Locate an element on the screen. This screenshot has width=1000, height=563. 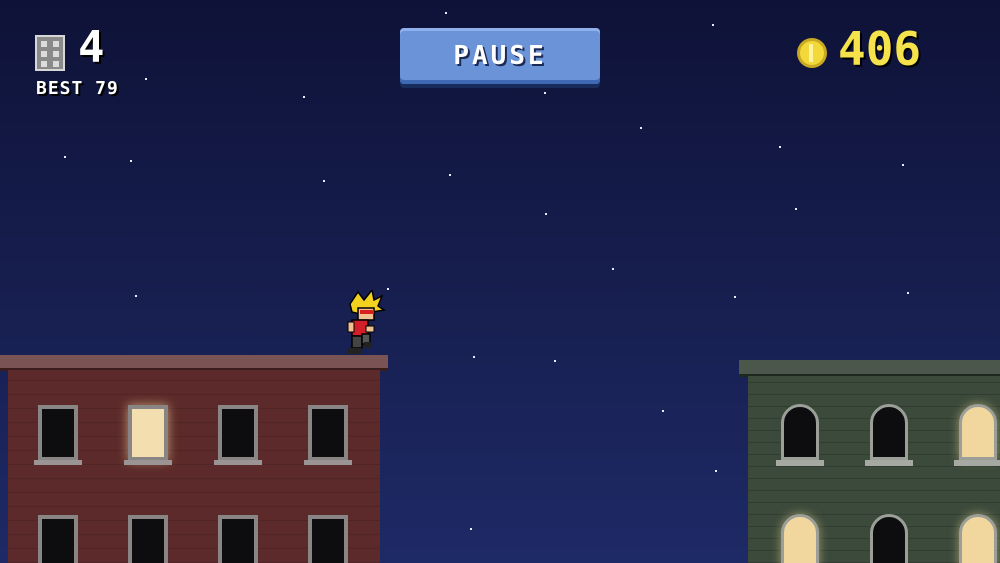
pause-button: PAUSE is located at coordinates (500, 56).